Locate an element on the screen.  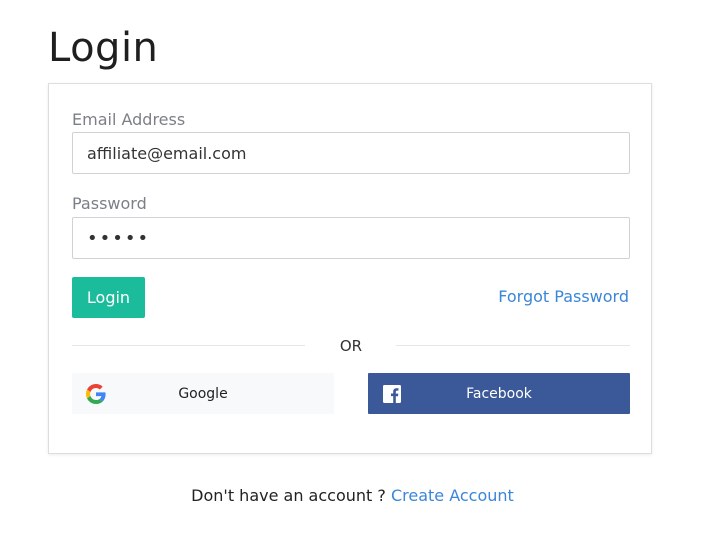
create-account-link: Create Account is located at coordinates (452, 495).